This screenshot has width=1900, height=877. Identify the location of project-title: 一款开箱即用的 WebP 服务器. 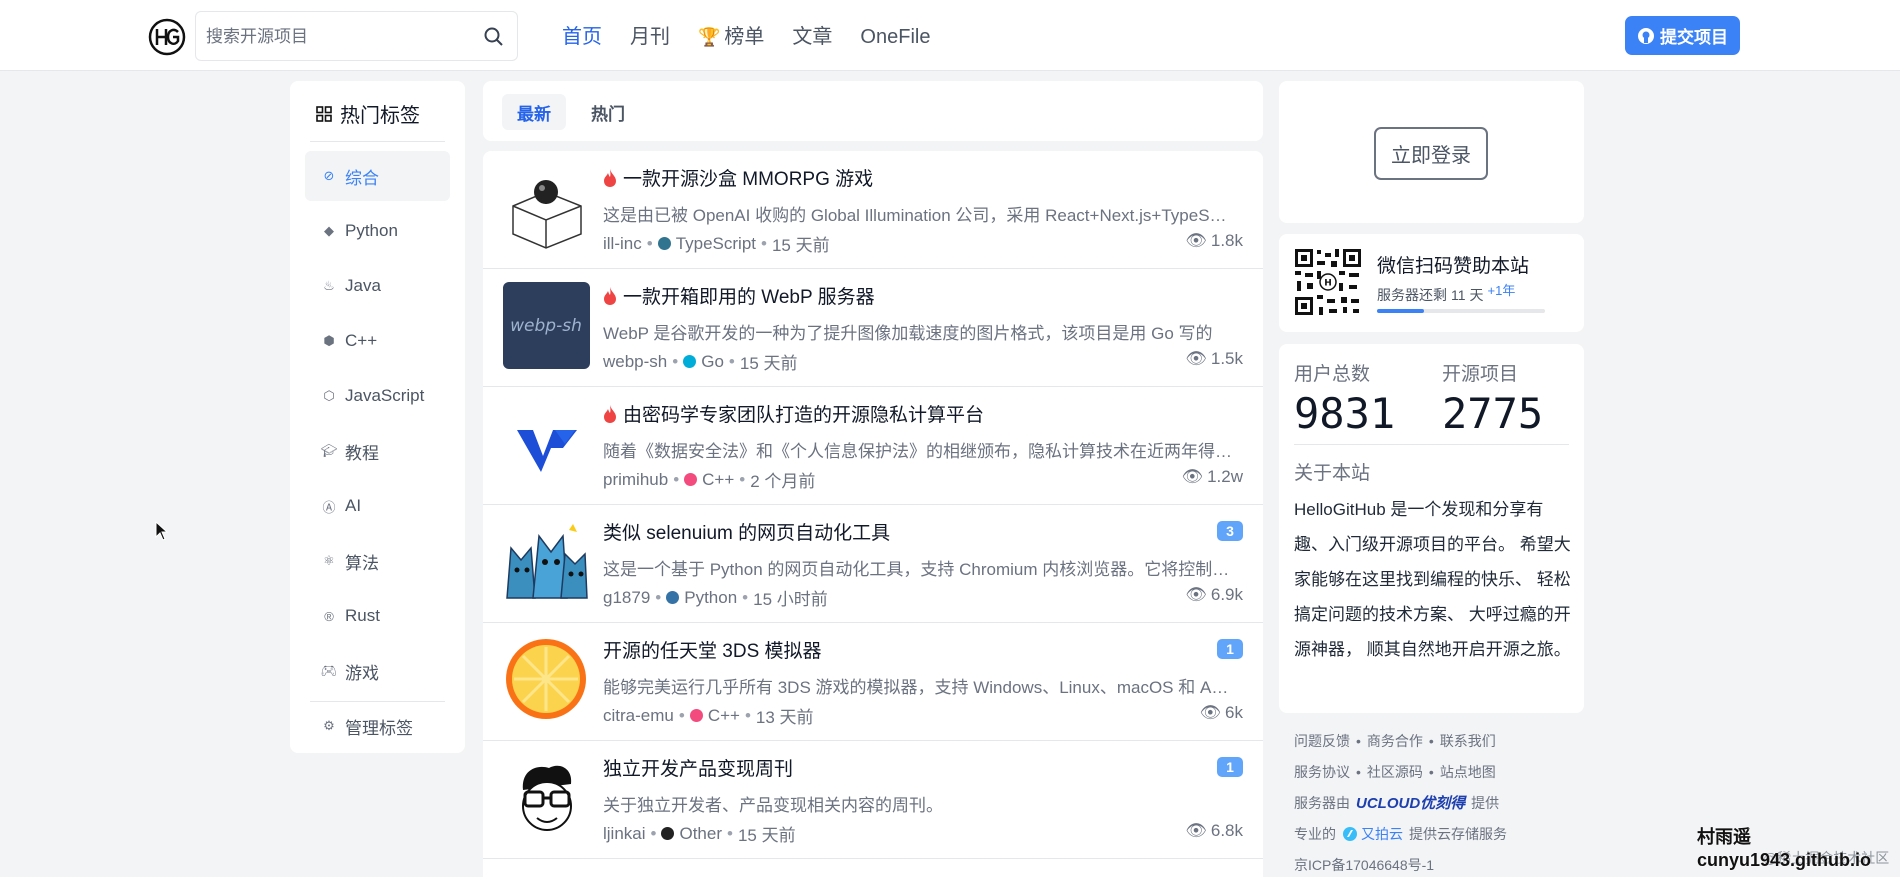
(739, 295).